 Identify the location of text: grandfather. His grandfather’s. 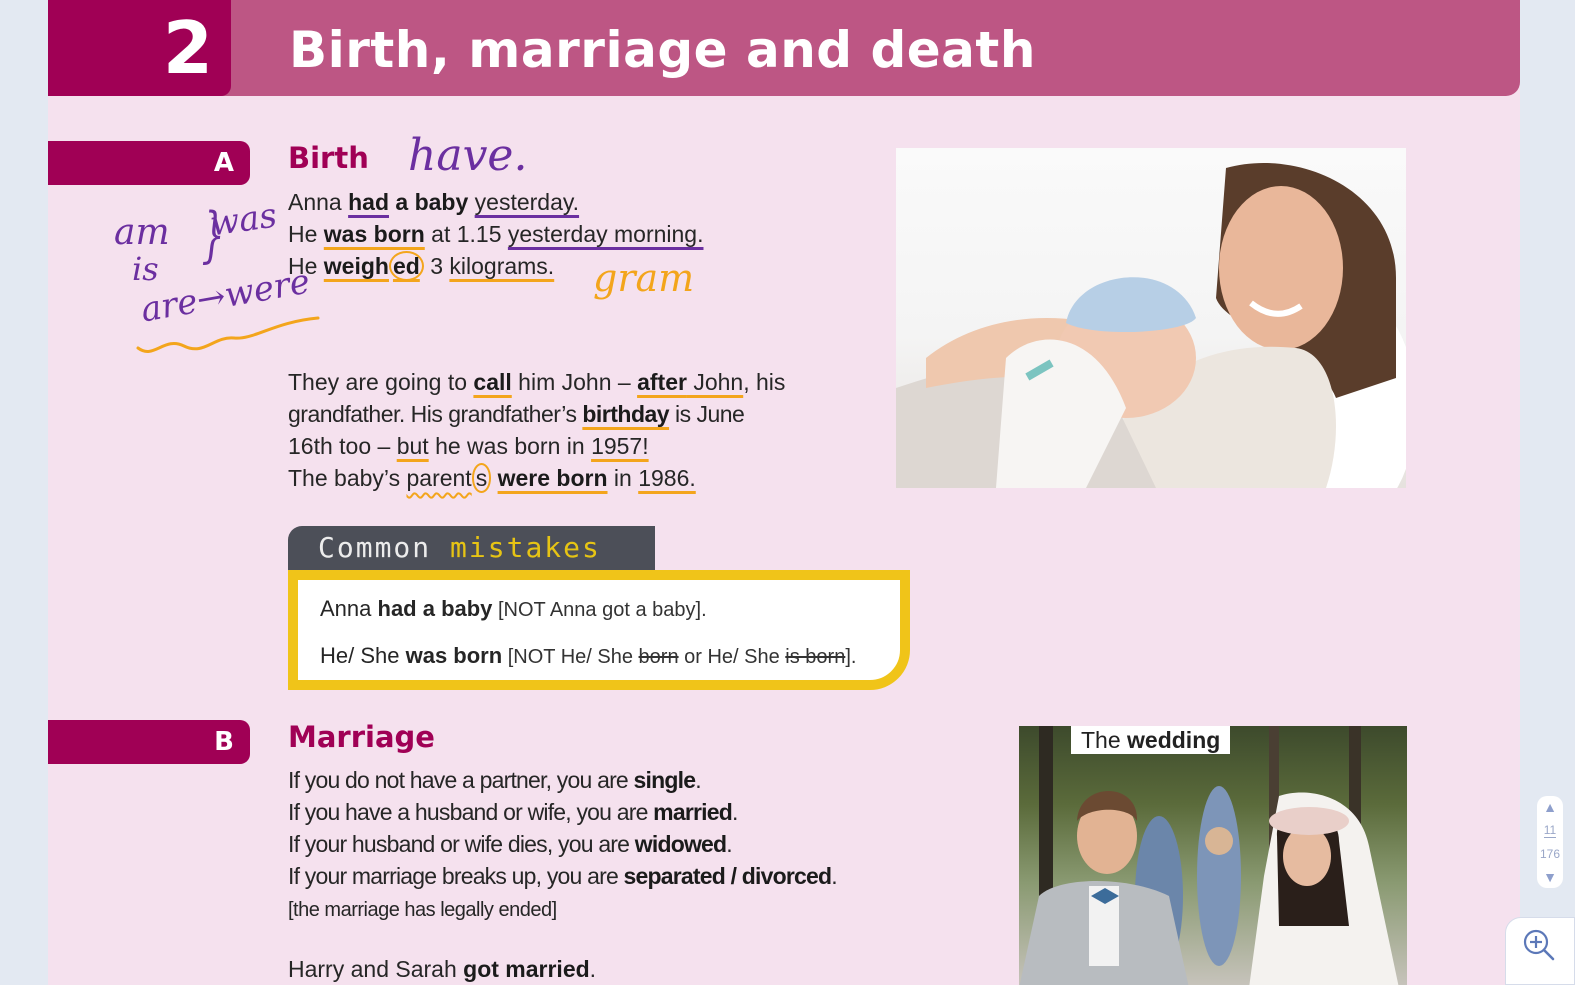
(435, 414).